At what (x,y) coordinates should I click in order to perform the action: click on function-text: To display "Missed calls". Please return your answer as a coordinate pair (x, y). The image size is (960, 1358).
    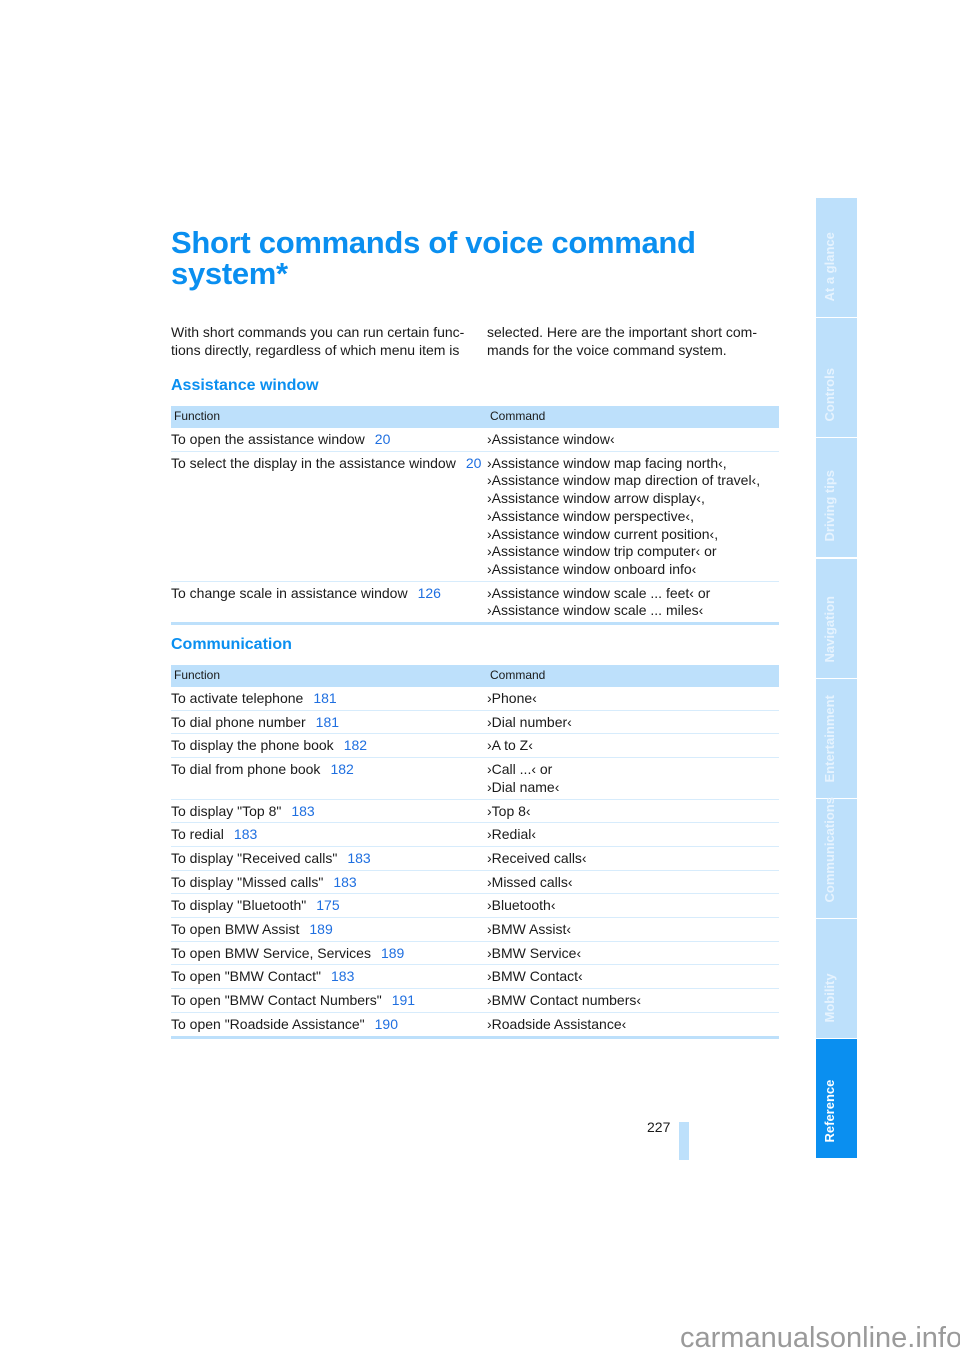
    Looking at the image, I should click on (247, 881).